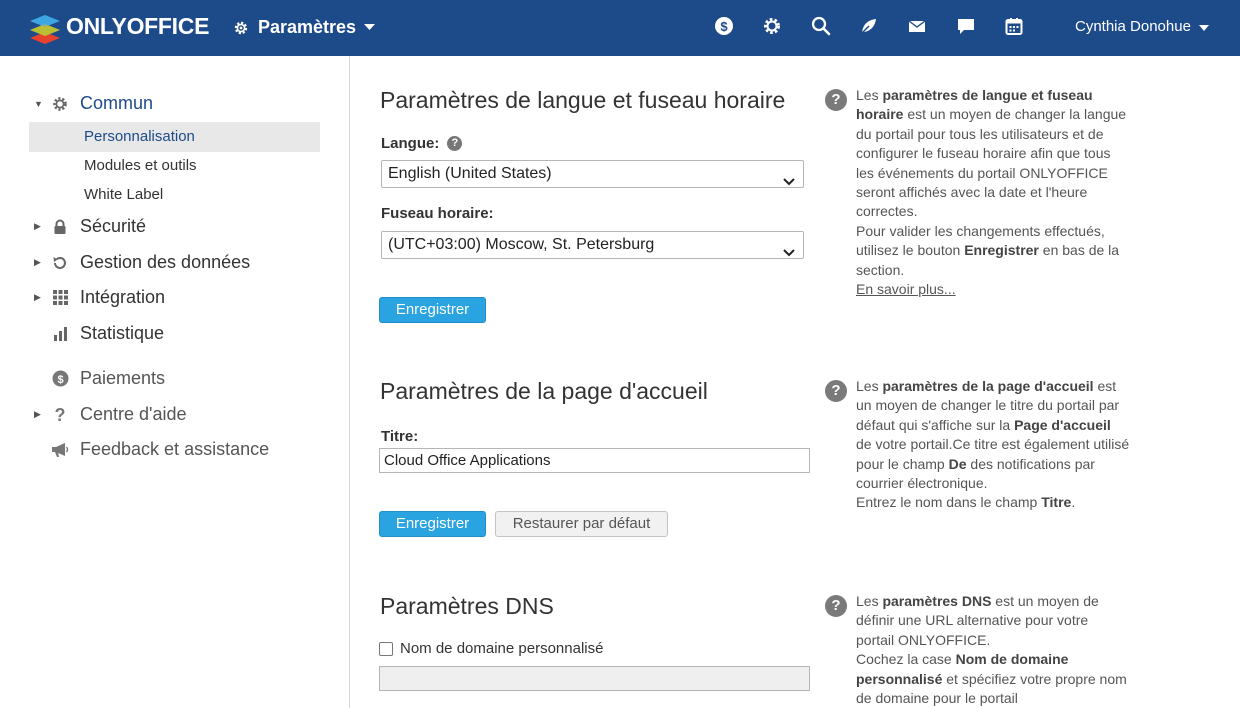  I want to click on bar-chart-icon, so click(60, 334).